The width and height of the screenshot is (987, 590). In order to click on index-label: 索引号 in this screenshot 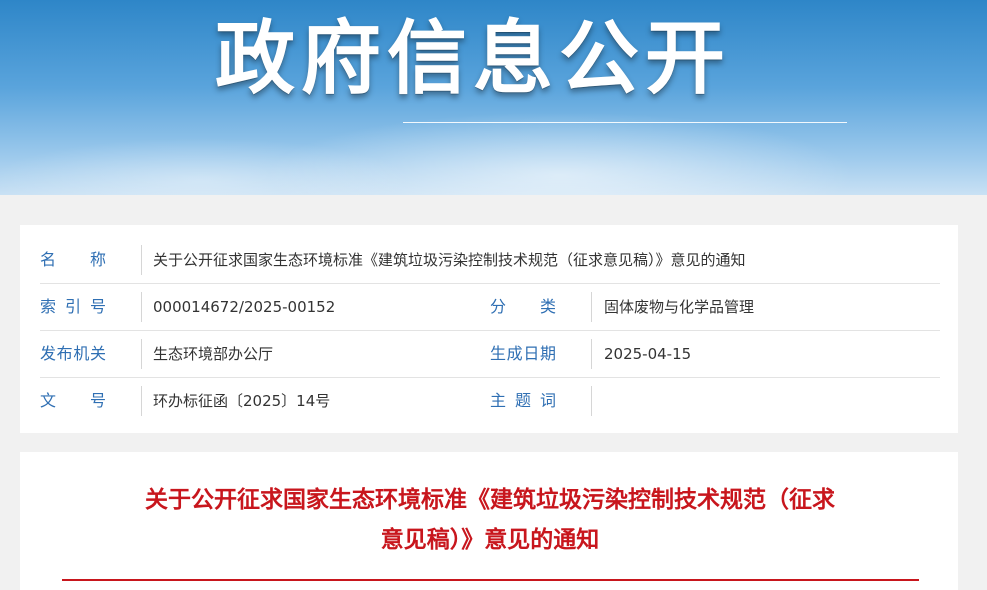, I will do `click(73, 306)`.